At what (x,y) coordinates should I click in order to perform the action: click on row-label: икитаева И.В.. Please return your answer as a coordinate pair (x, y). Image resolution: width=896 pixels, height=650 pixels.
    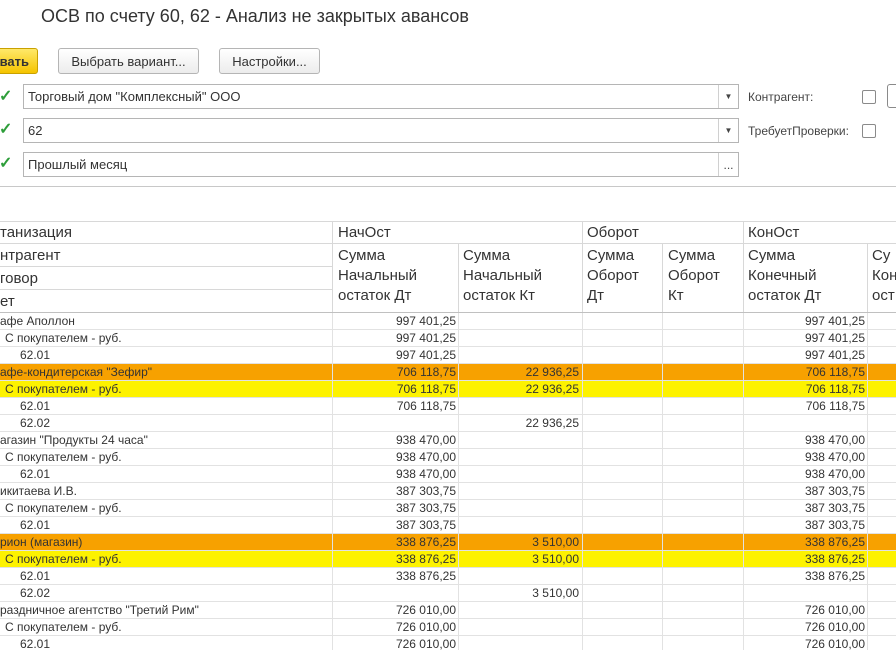
    Looking at the image, I should click on (38, 491).